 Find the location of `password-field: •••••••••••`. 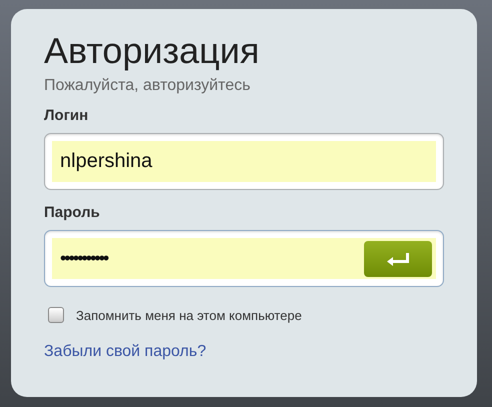

password-field: ••••••••••• is located at coordinates (244, 258).